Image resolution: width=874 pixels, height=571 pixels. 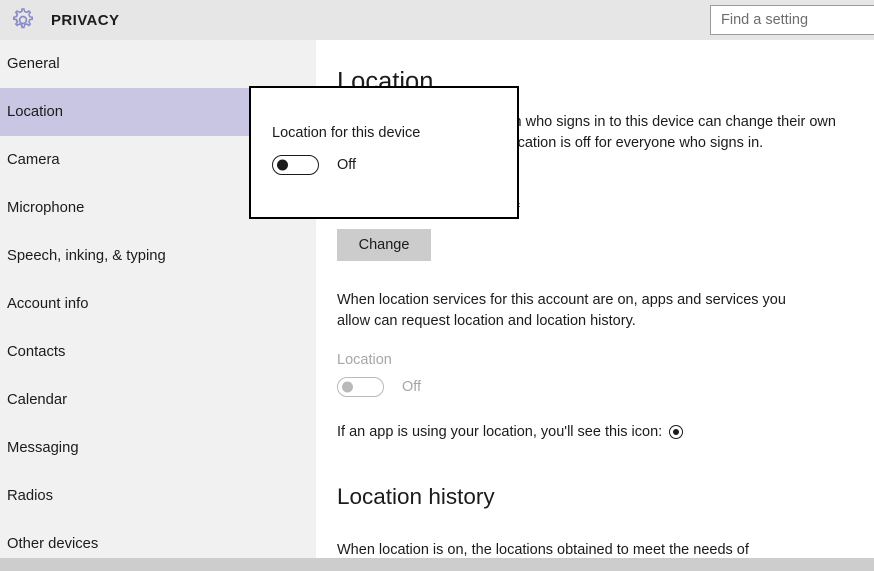 I want to click on sidebar-item-label: Speech, inking, & typing, so click(x=86, y=256).